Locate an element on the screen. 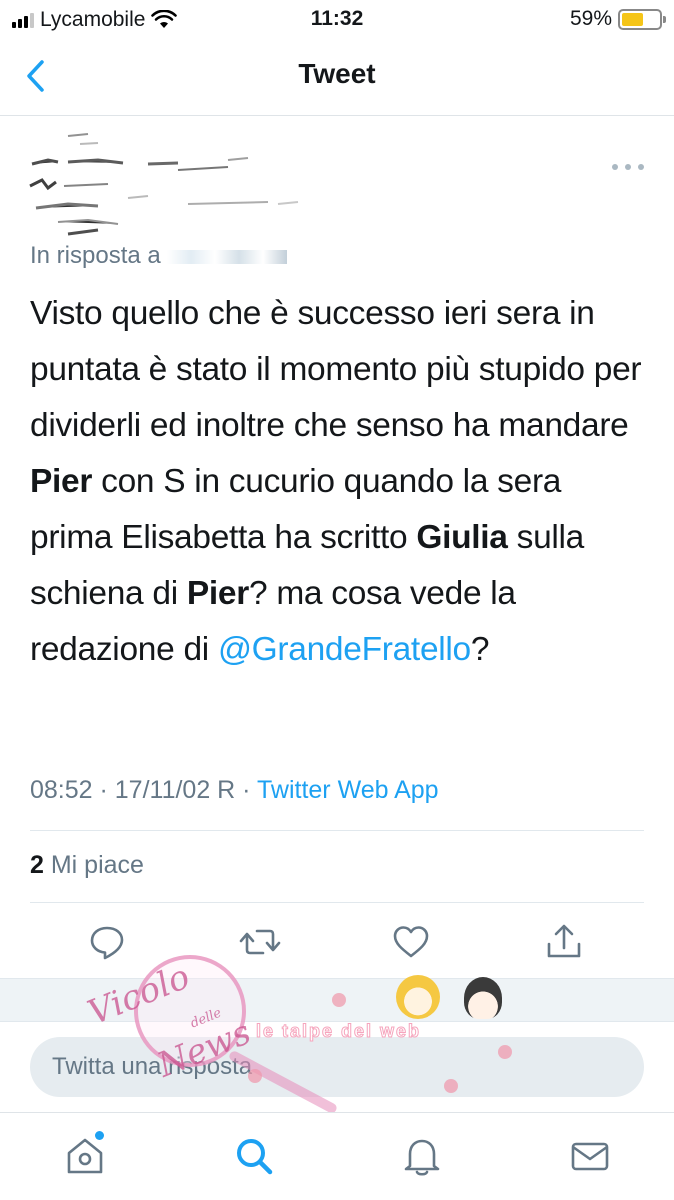  likes-summary: 2 Mi piace is located at coordinates (87, 865).